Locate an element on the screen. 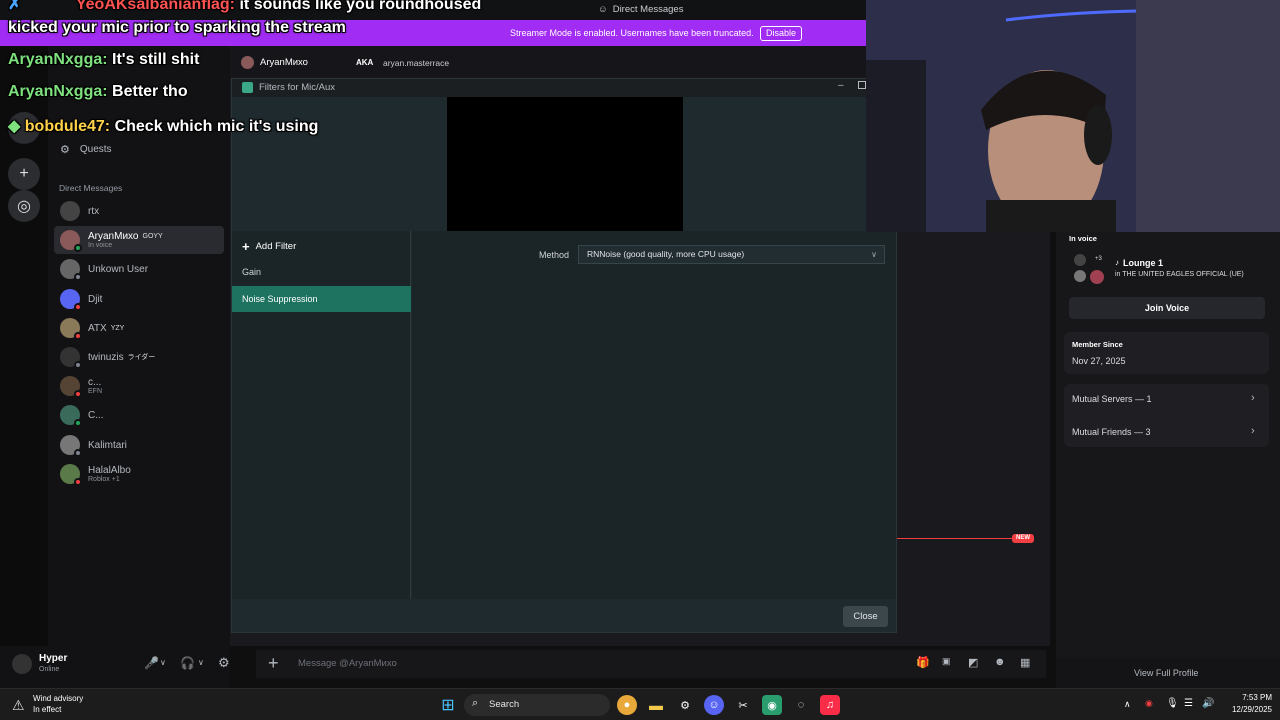 This screenshot has width=1280, height=720. aka-label: AKA is located at coordinates (365, 62).